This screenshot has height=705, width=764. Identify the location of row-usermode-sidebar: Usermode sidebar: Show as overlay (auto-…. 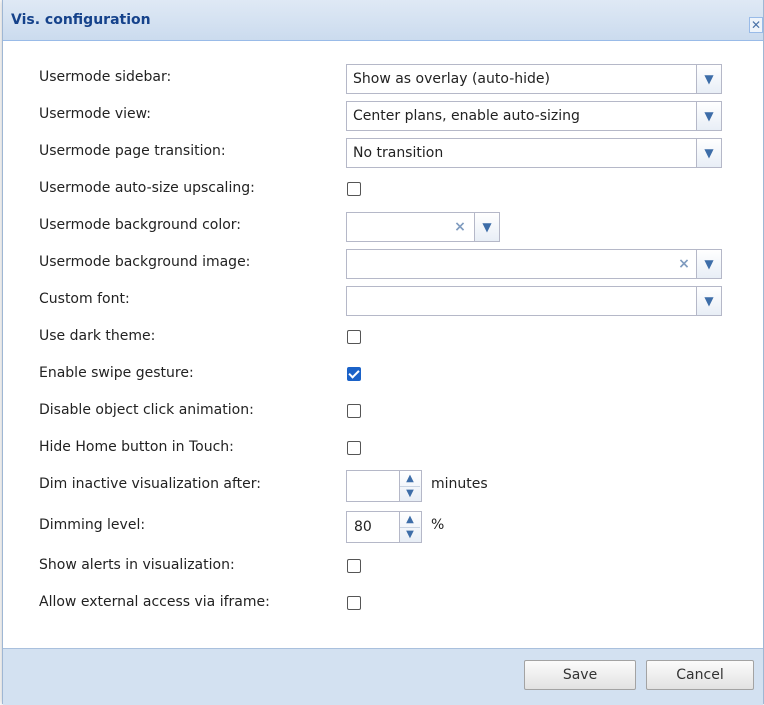
(383, 78).